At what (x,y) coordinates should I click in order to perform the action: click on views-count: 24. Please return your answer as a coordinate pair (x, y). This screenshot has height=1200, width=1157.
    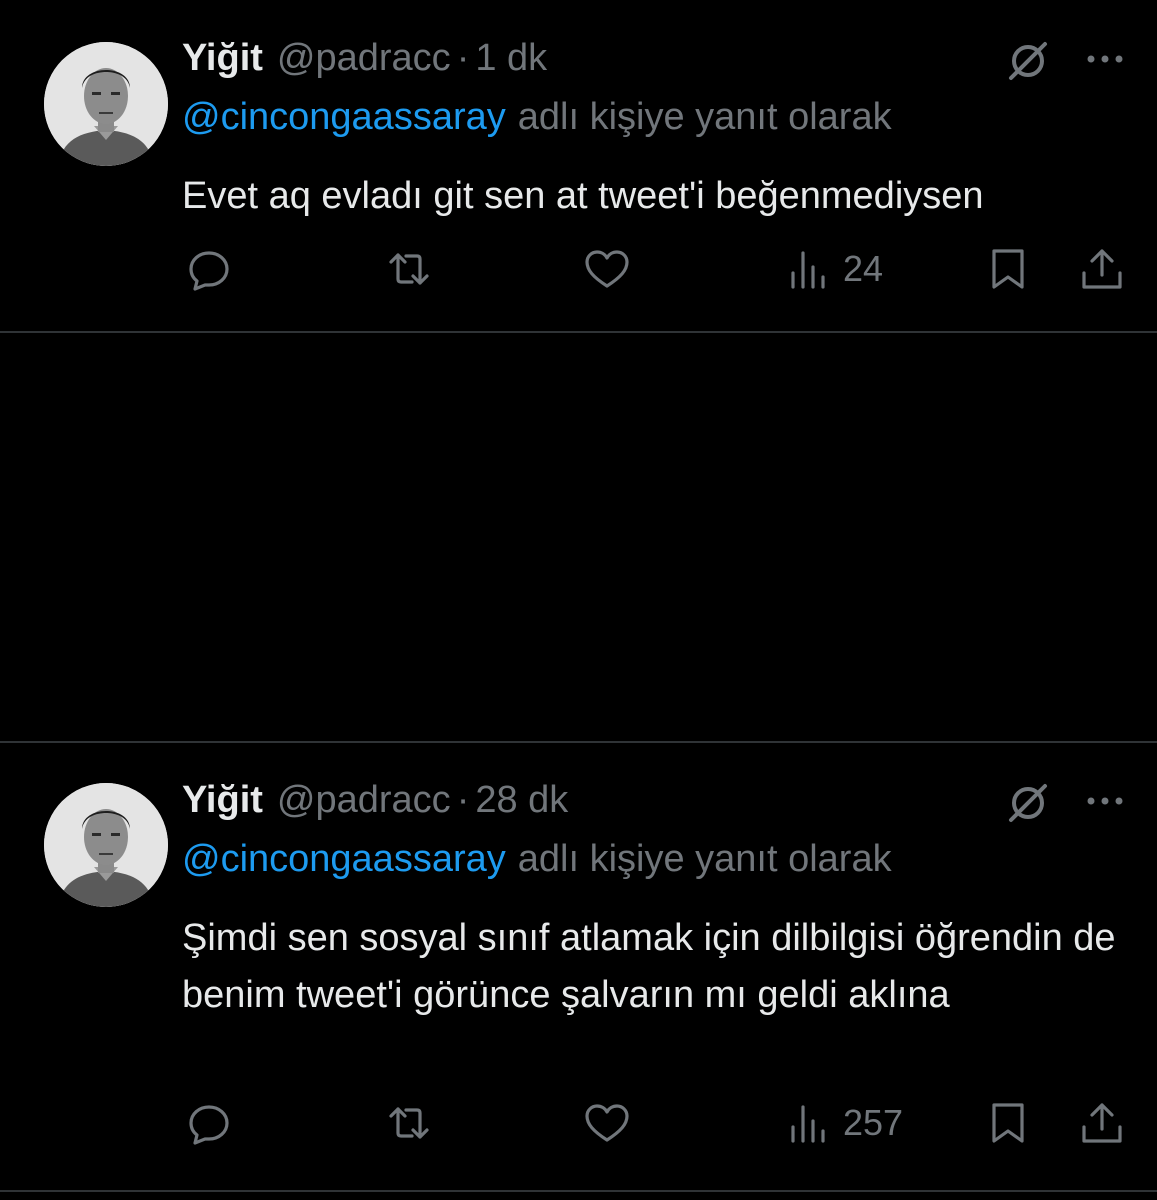
    Looking at the image, I should click on (863, 268).